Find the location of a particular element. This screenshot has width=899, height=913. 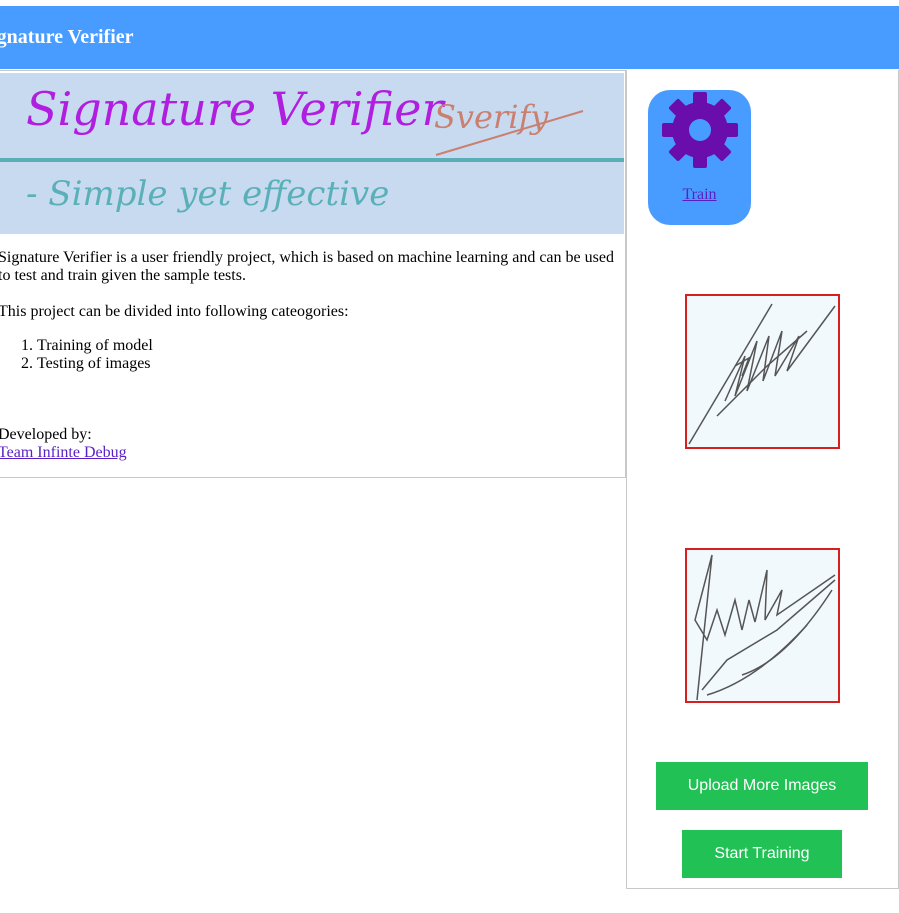

list-item: Testing of images is located at coordinates (328, 364).